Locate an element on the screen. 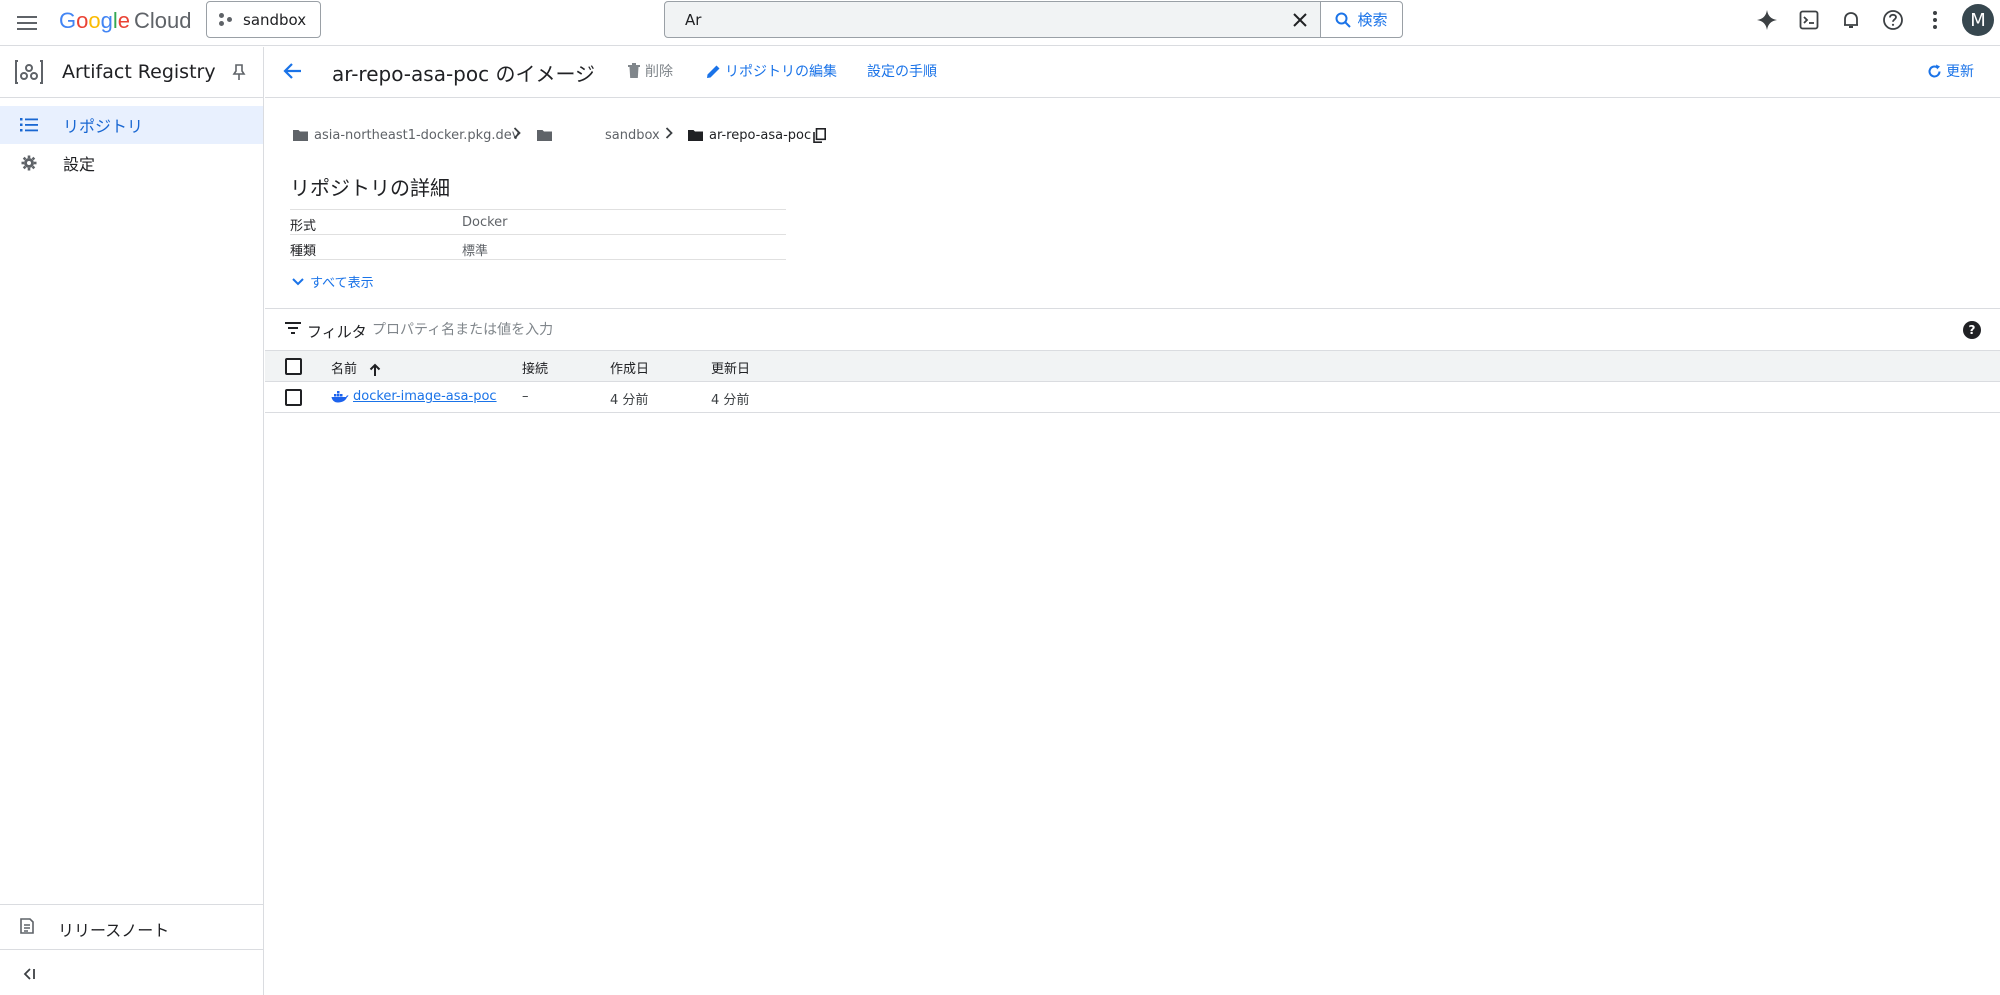 This screenshot has width=2000, height=995. project-picker-button: sandbox is located at coordinates (263, 19).